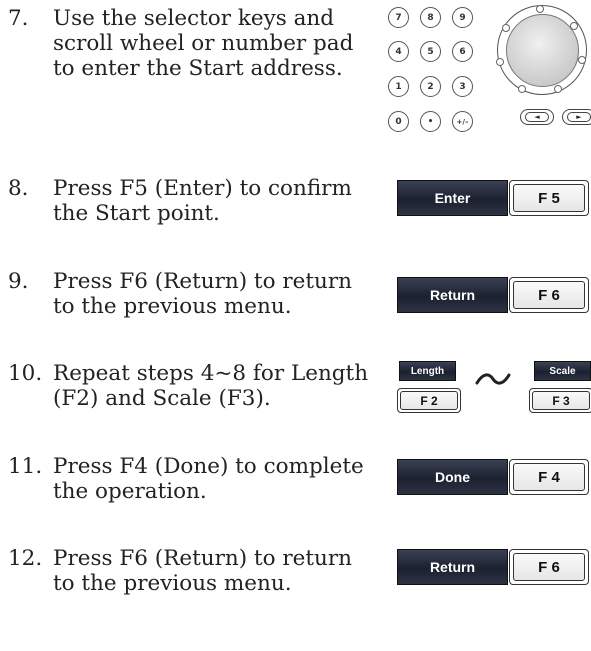 The width and height of the screenshot is (591, 651). I want to click on step-number: 8., so click(18, 188).